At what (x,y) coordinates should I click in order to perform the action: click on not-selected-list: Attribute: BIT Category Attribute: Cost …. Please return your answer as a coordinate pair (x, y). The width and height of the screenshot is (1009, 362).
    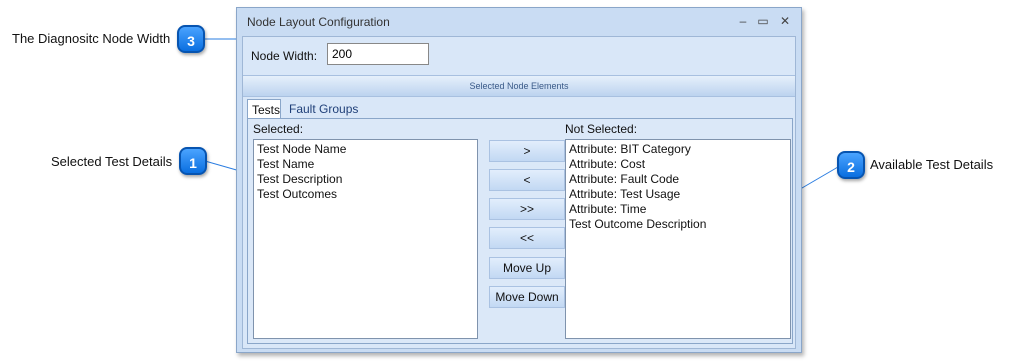
    Looking at the image, I should click on (678, 239).